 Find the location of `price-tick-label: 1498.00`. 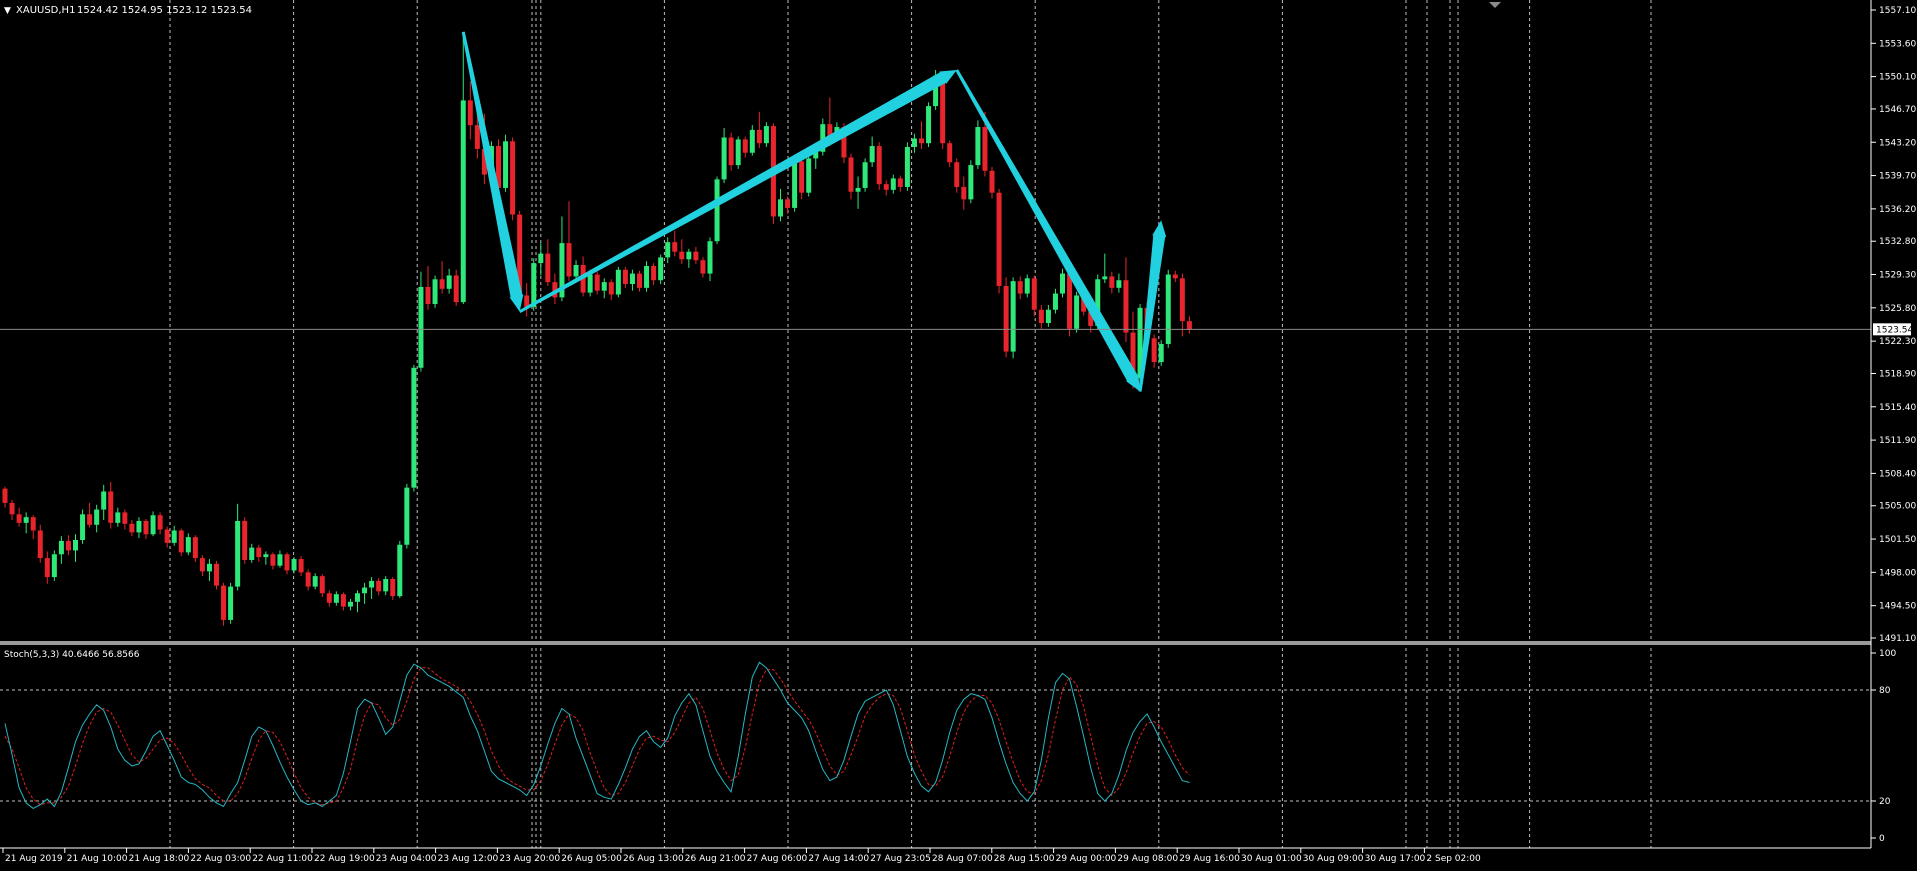

price-tick-label: 1498.00 is located at coordinates (1897, 573).